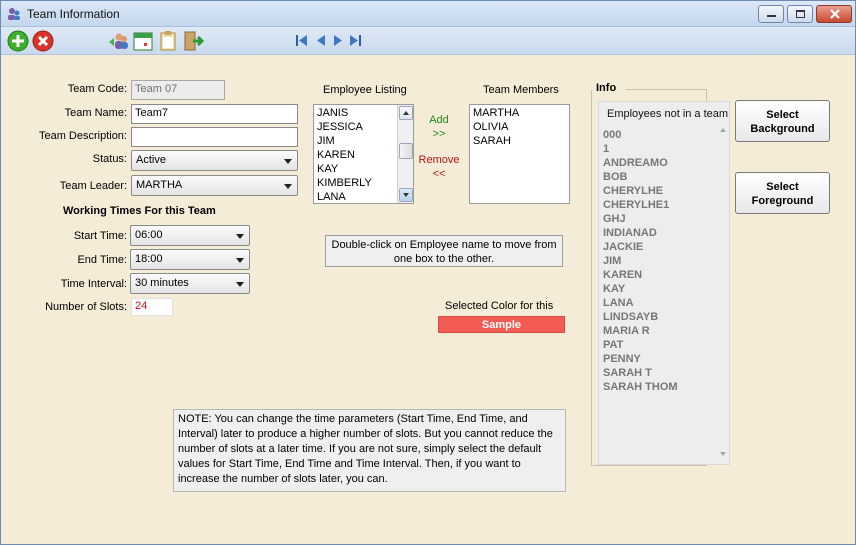  Describe the element at coordinates (640, 177) in the screenshot. I see `list-item: BOB` at that location.